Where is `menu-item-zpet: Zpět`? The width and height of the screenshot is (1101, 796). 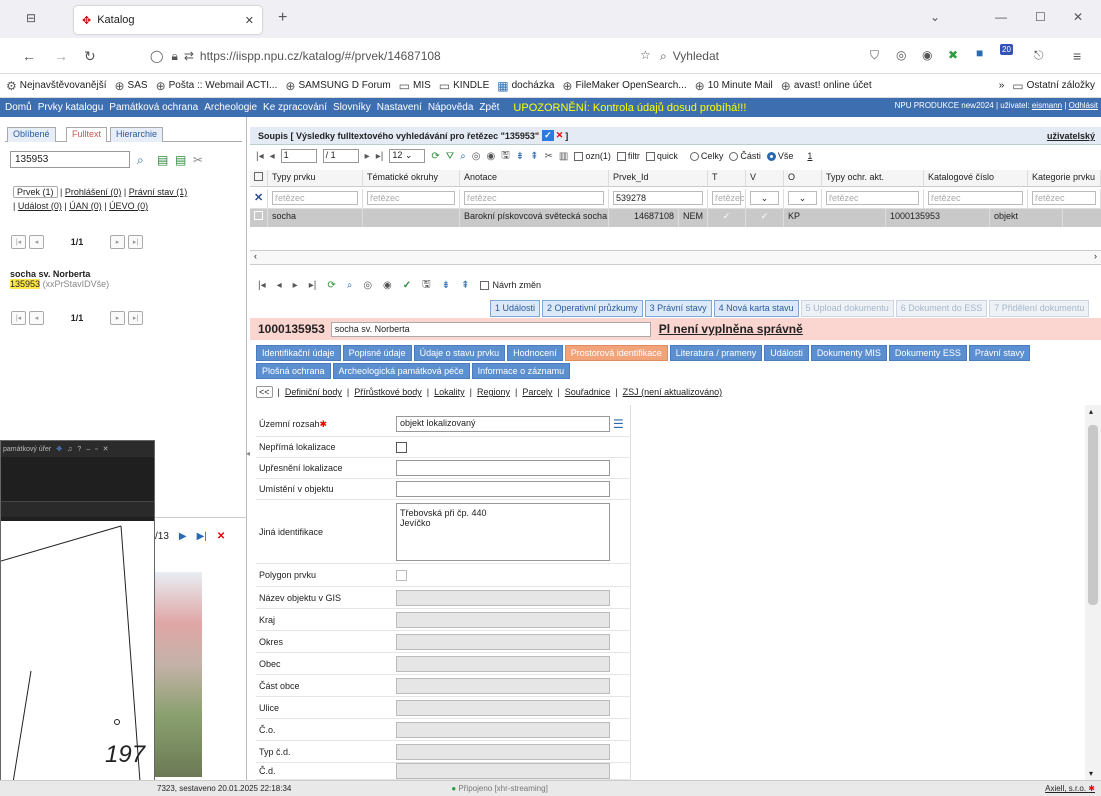
menu-item-zpet: Zpět is located at coordinates (489, 107).